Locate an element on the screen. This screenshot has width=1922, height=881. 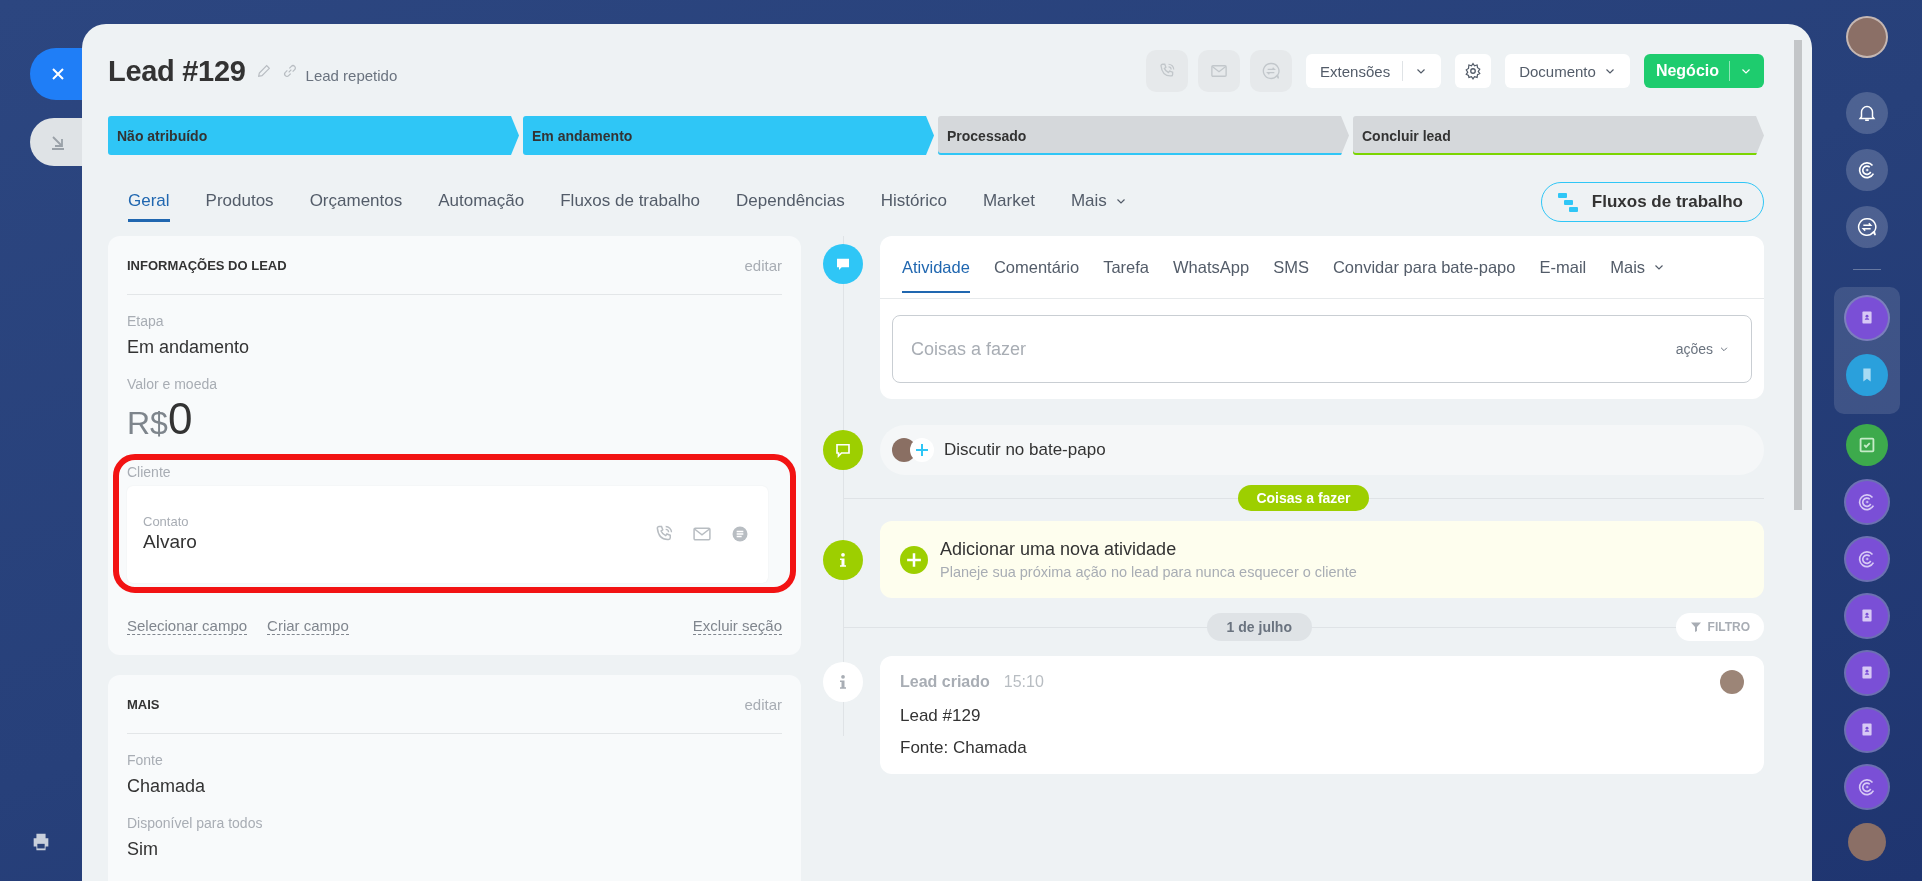
tab: Mais is located at coordinates (1098, 201).